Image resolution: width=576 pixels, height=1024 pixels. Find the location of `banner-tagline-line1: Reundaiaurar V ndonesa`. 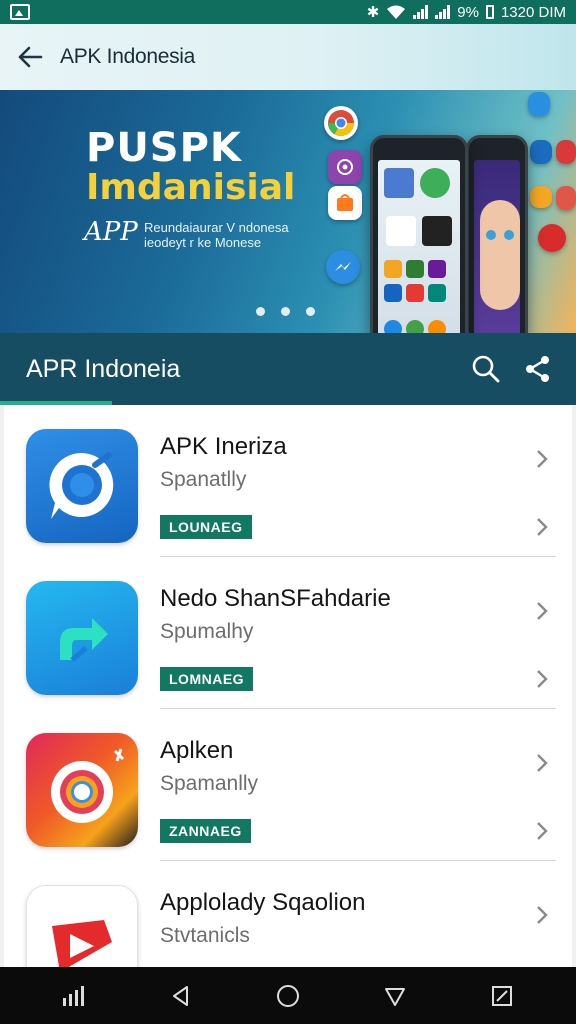

banner-tagline-line1: Reundaiaurar V ndonesa is located at coordinates (216, 227).